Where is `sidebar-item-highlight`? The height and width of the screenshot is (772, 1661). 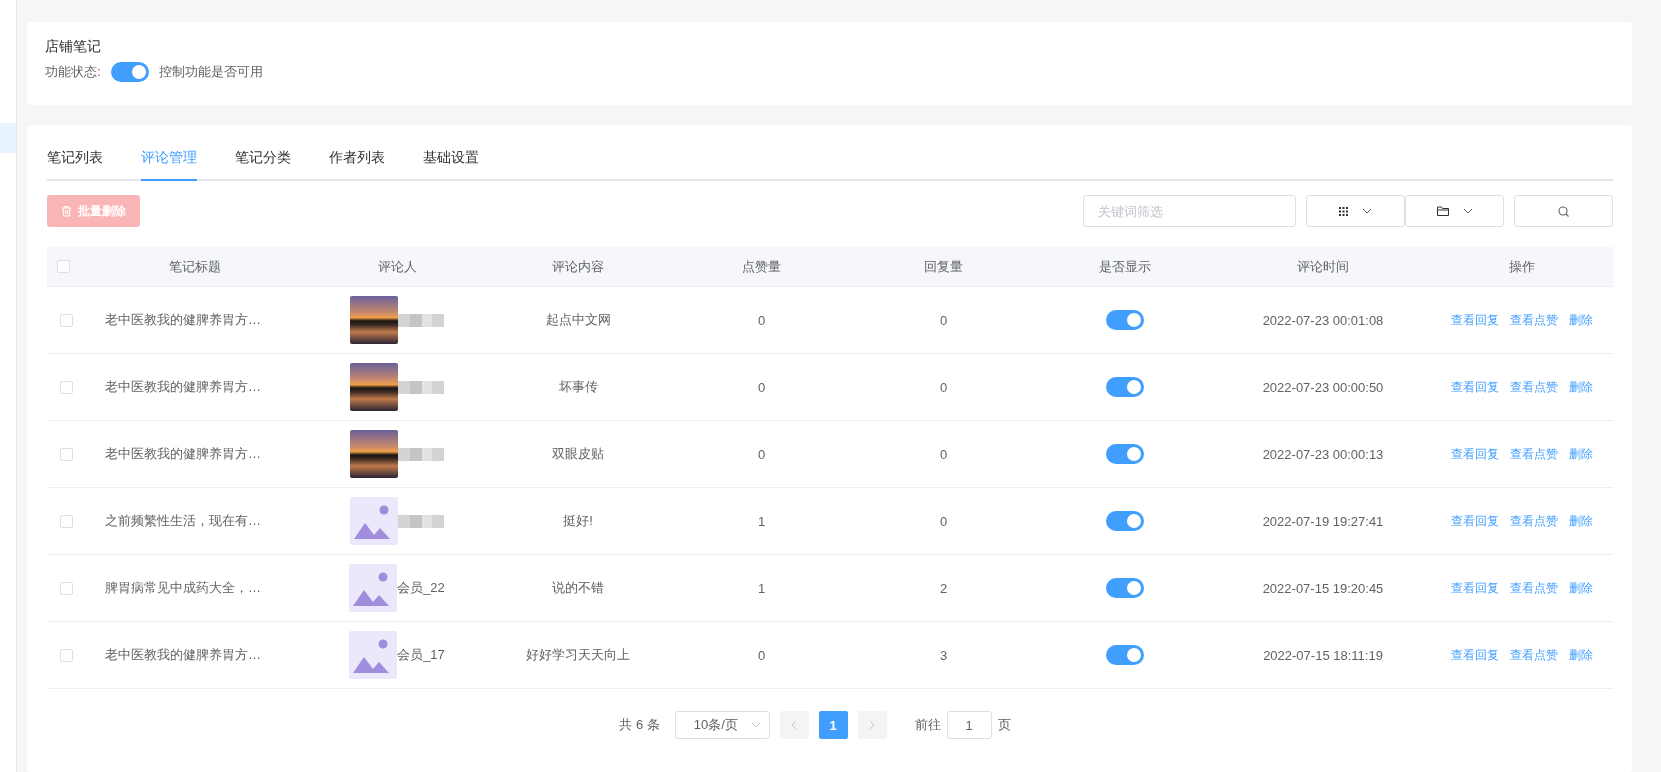 sidebar-item-highlight is located at coordinates (8, 138).